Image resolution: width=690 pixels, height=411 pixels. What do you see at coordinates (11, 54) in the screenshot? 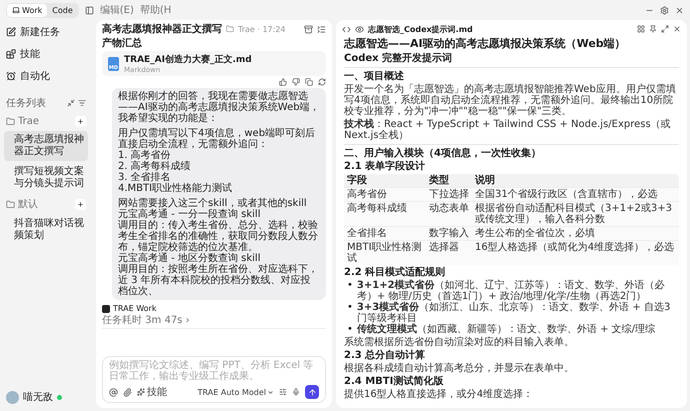
I see `blocks-icon` at bounding box center [11, 54].